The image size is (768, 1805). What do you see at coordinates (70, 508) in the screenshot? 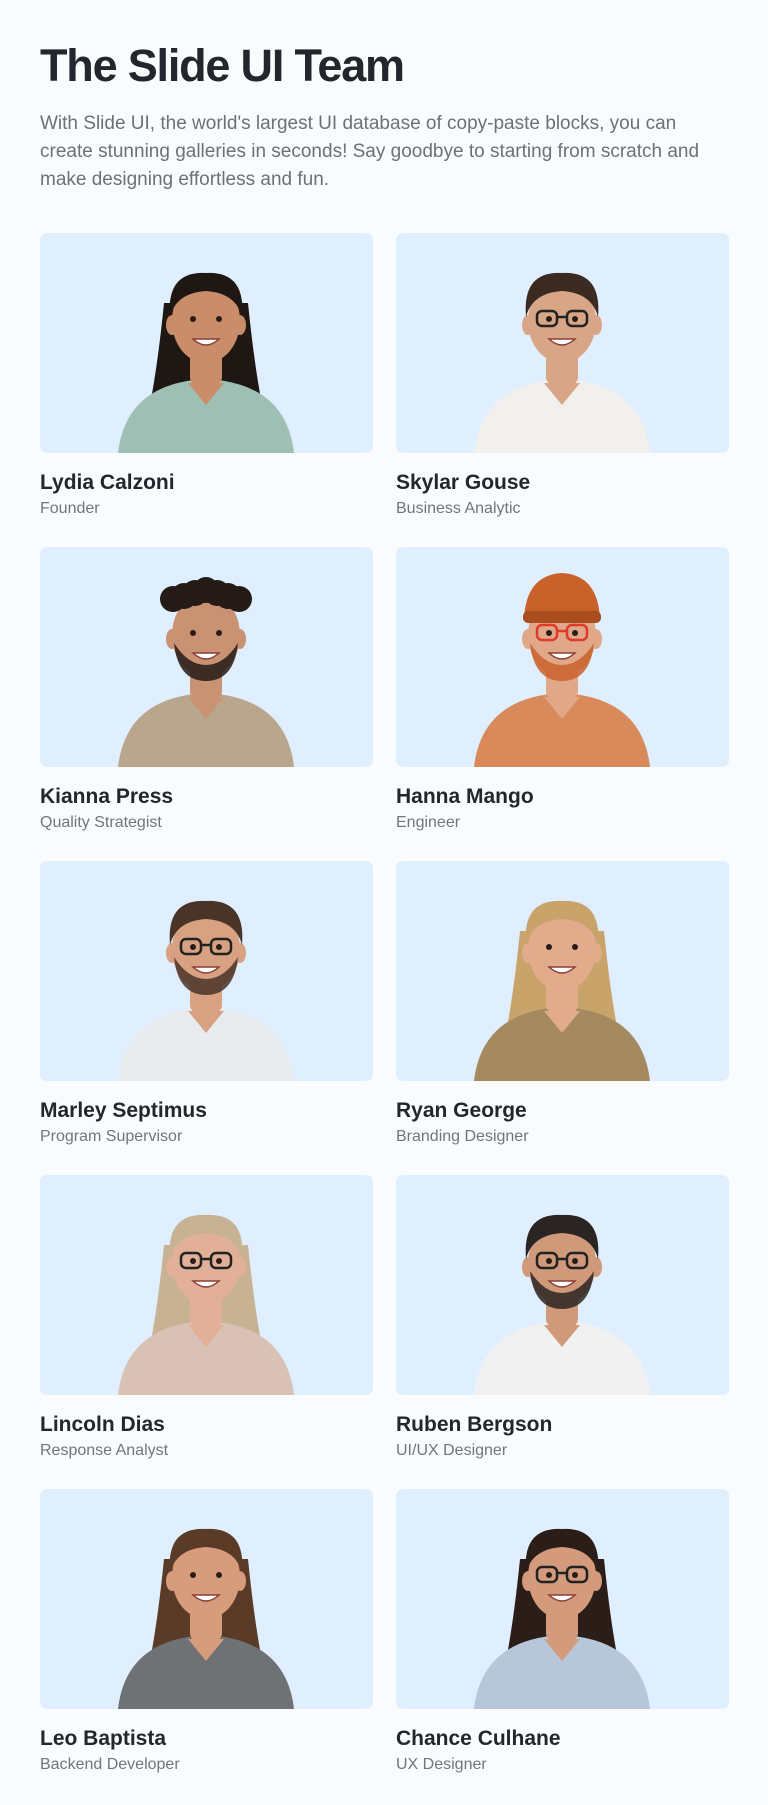
I see `member-role: Founder` at bounding box center [70, 508].